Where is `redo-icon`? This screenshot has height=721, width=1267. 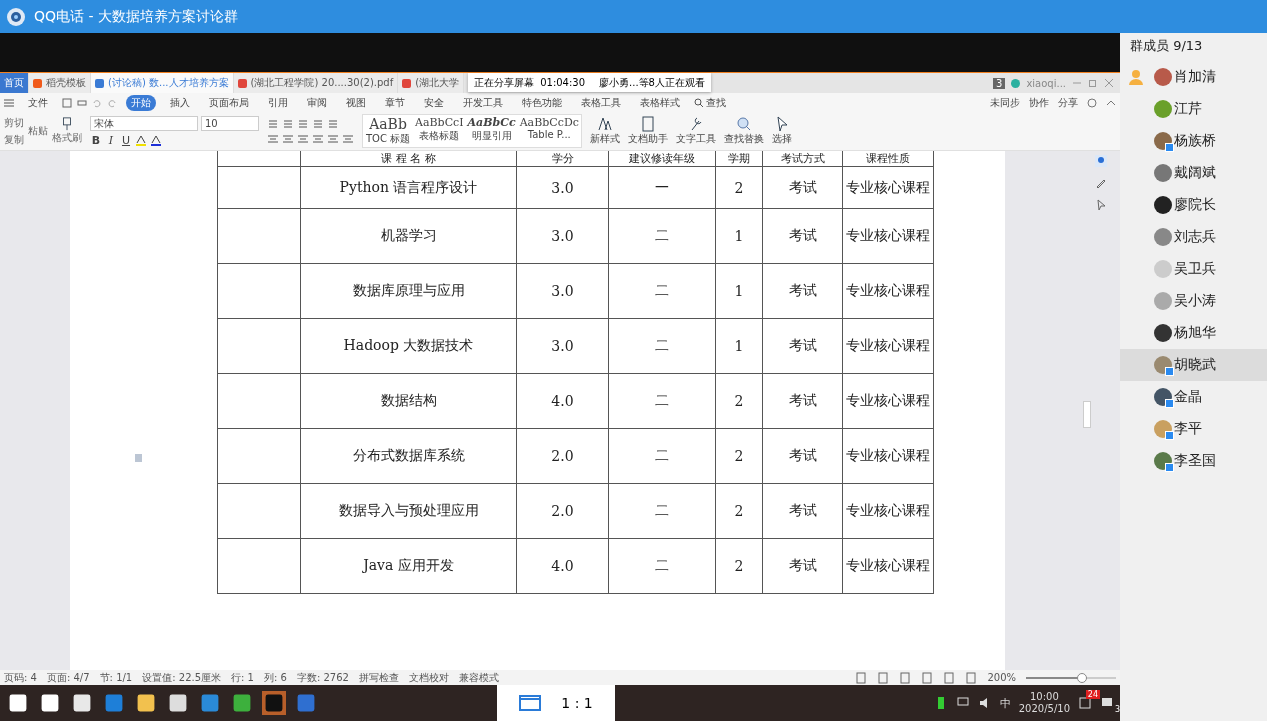 redo-icon is located at coordinates (112, 102).